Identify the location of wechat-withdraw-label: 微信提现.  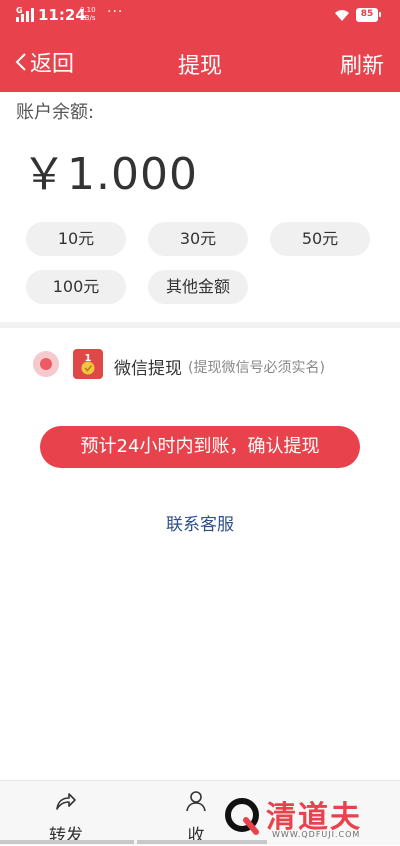
(148, 369).